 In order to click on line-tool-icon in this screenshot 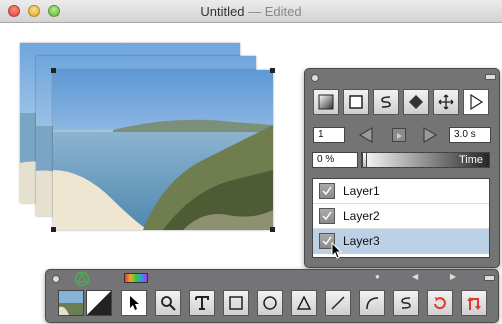, I will do `click(338, 303)`.